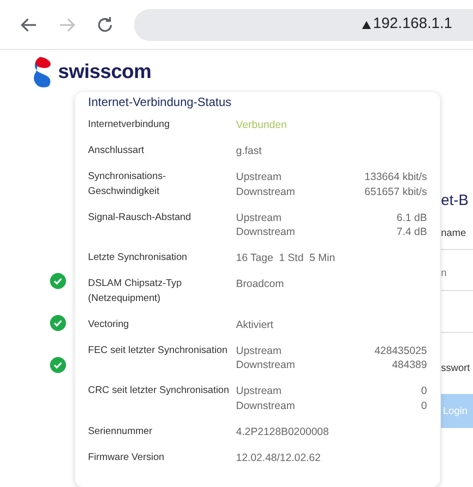 This screenshot has width=473, height=487. Describe the element at coordinates (159, 391) in the screenshot. I see `field-label: CRC seit letzter Synchronisation` at that location.